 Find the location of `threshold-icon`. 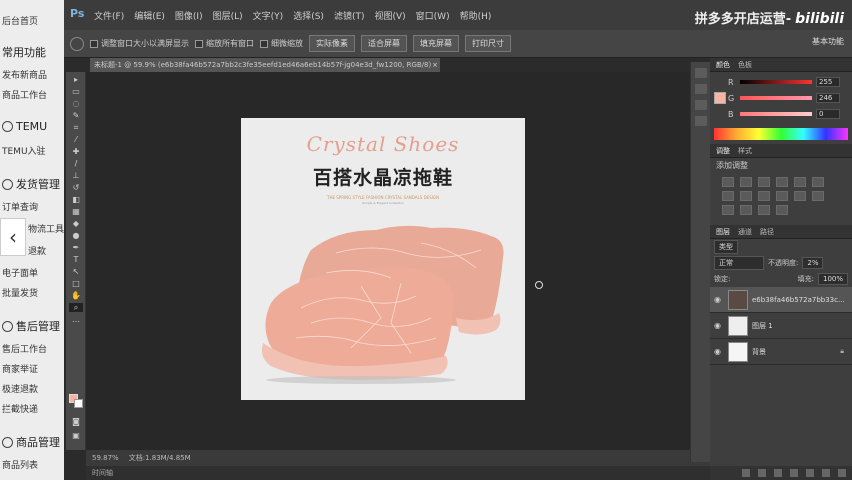

threshold-icon is located at coordinates (746, 210).